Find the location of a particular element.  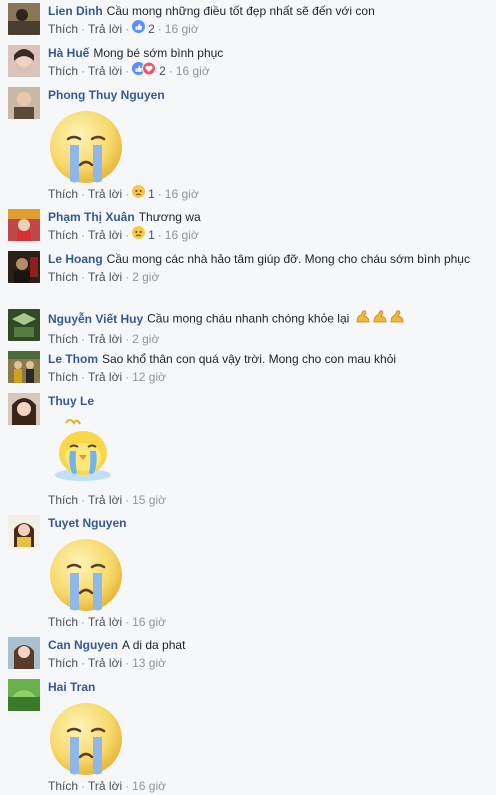

comment-author: Hai Tran is located at coordinates (71, 687).